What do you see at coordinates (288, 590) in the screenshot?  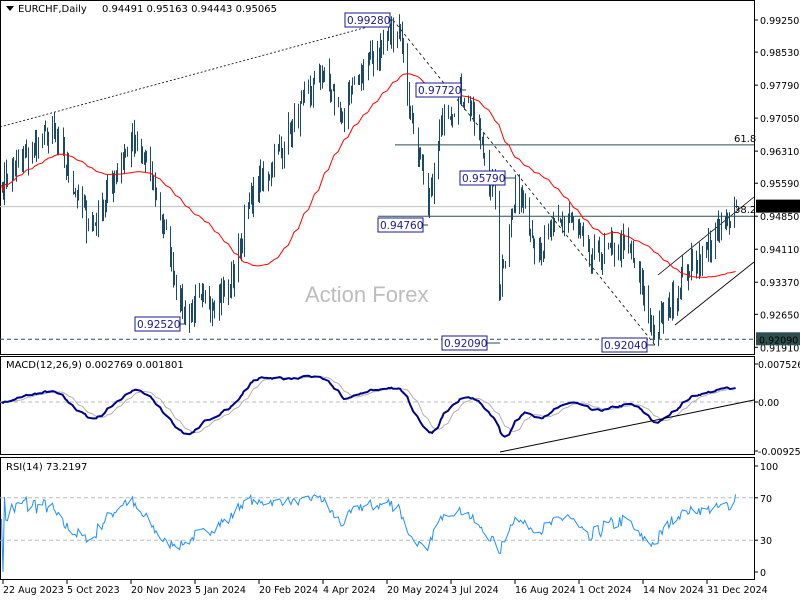 I see `time-tick-label: 20 Feb 2024` at bounding box center [288, 590].